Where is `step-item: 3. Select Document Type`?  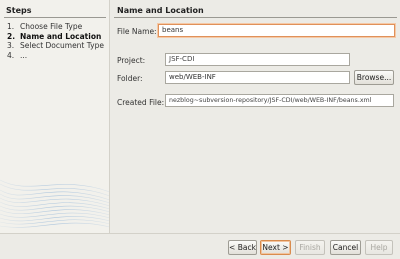
step-item: 3. Select Document Type is located at coordinates (55, 46).